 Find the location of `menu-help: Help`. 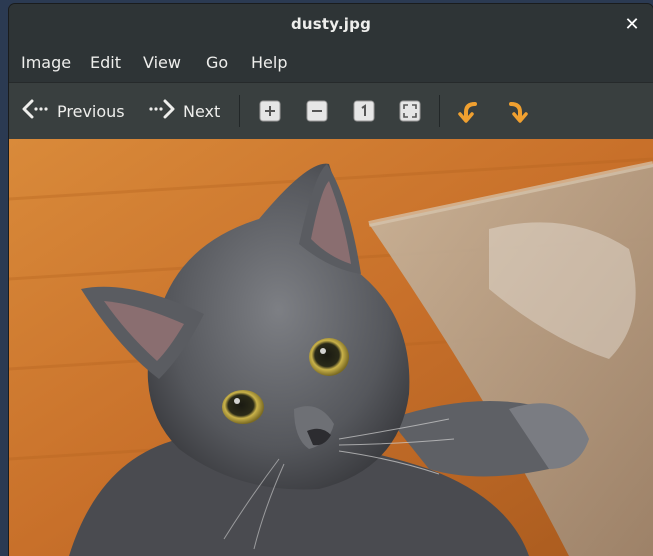

menu-help: Help is located at coordinates (269, 63).